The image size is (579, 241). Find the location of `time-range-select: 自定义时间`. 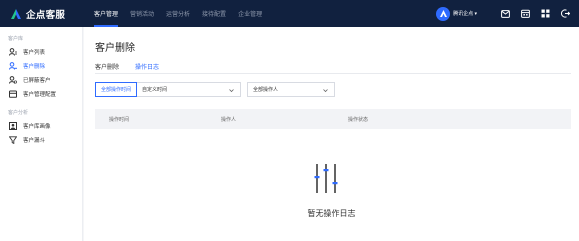

time-range-select: 自定义时间 is located at coordinates (189, 89).